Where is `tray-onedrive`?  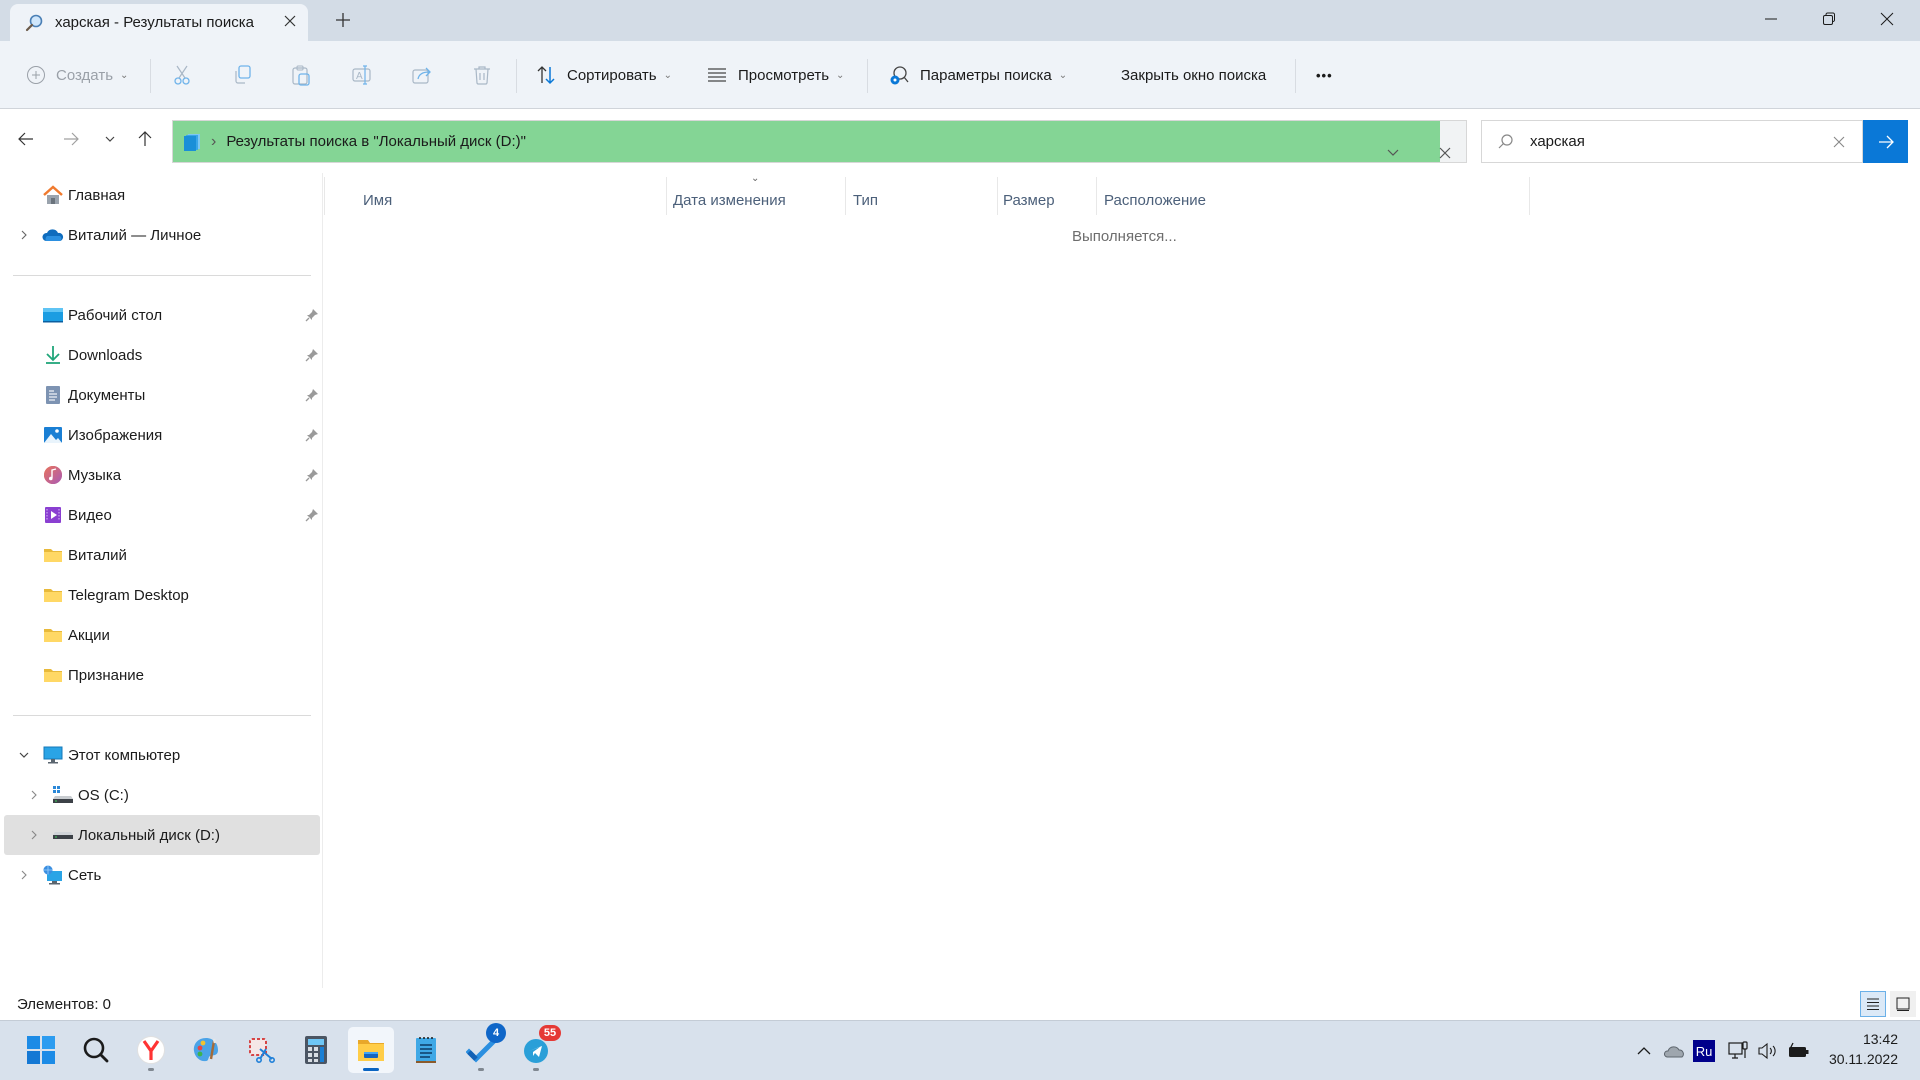
tray-onedrive is located at coordinates (1675, 1051).